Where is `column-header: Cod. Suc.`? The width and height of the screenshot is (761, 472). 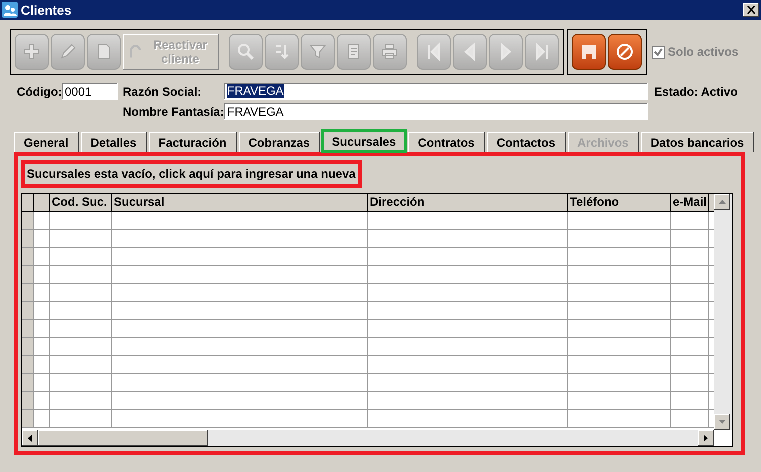
column-header: Cod. Suc. is located at coordinates (81, 202).